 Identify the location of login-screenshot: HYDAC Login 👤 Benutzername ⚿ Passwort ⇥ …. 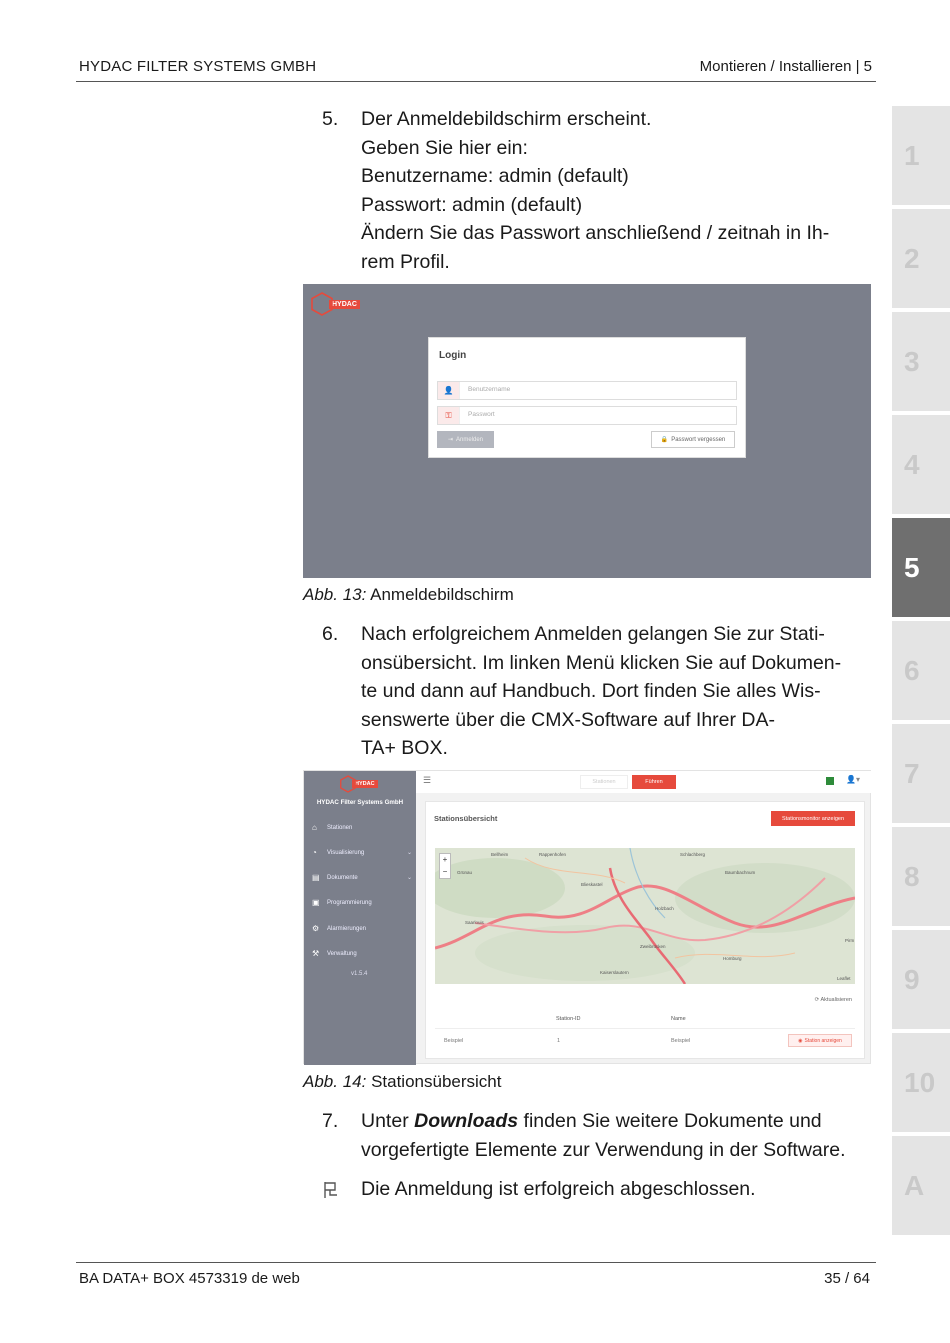
(587, 431).